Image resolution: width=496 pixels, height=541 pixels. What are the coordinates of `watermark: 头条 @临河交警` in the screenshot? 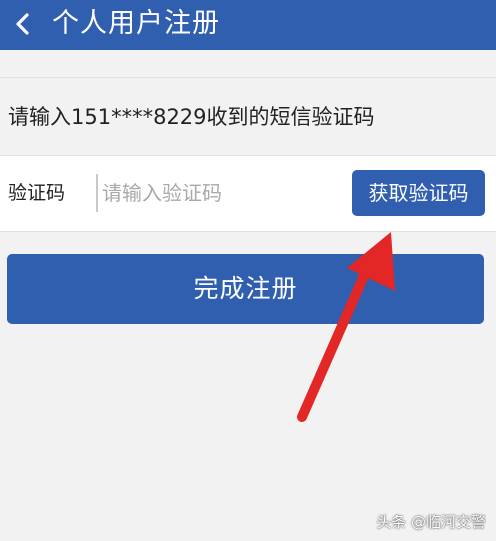 It's located at (431, 522).